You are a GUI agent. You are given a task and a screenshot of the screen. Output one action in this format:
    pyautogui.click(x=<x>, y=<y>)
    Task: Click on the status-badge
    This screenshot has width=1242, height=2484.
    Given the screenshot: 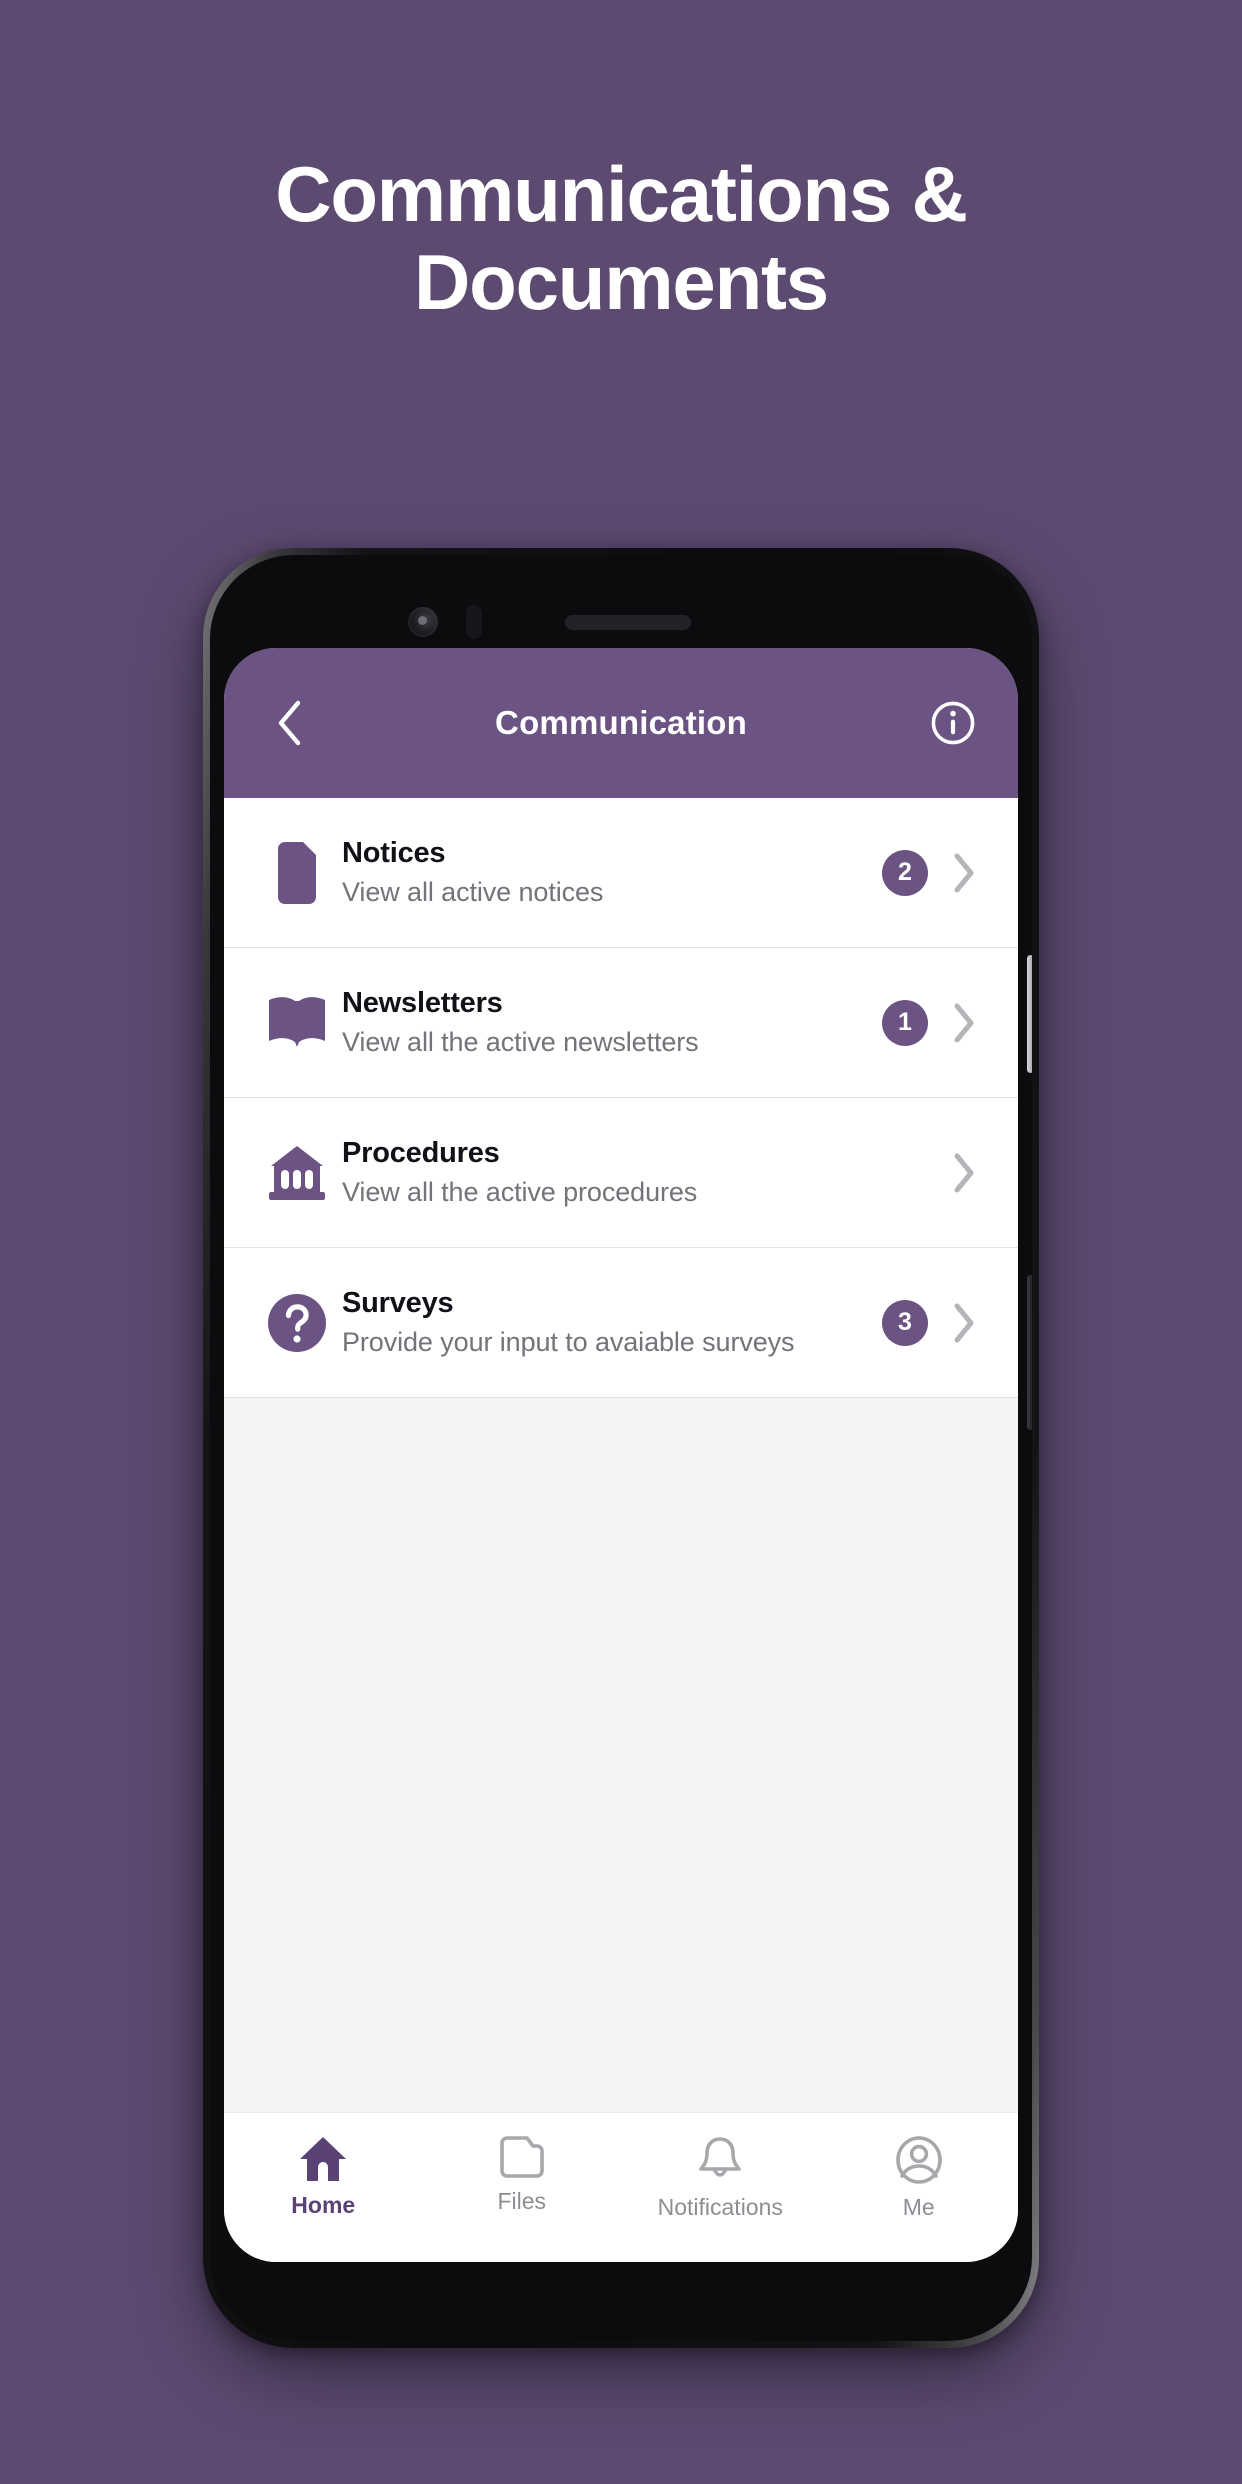 What is the action you would take?
    pyautogui.click(x=905, y=1173)
    